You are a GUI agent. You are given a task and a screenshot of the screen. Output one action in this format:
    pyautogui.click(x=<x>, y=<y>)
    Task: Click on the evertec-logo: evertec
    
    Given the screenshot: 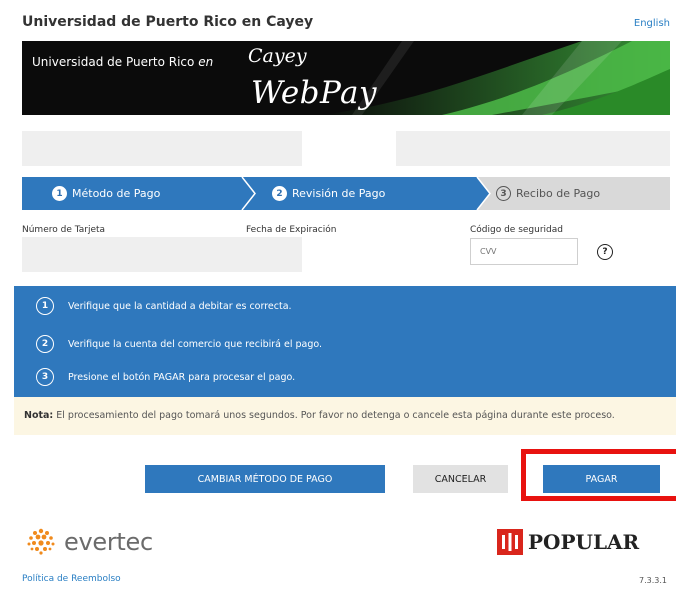 What is the action you would take?
    pyautogui.click(x=88, y=542)
    